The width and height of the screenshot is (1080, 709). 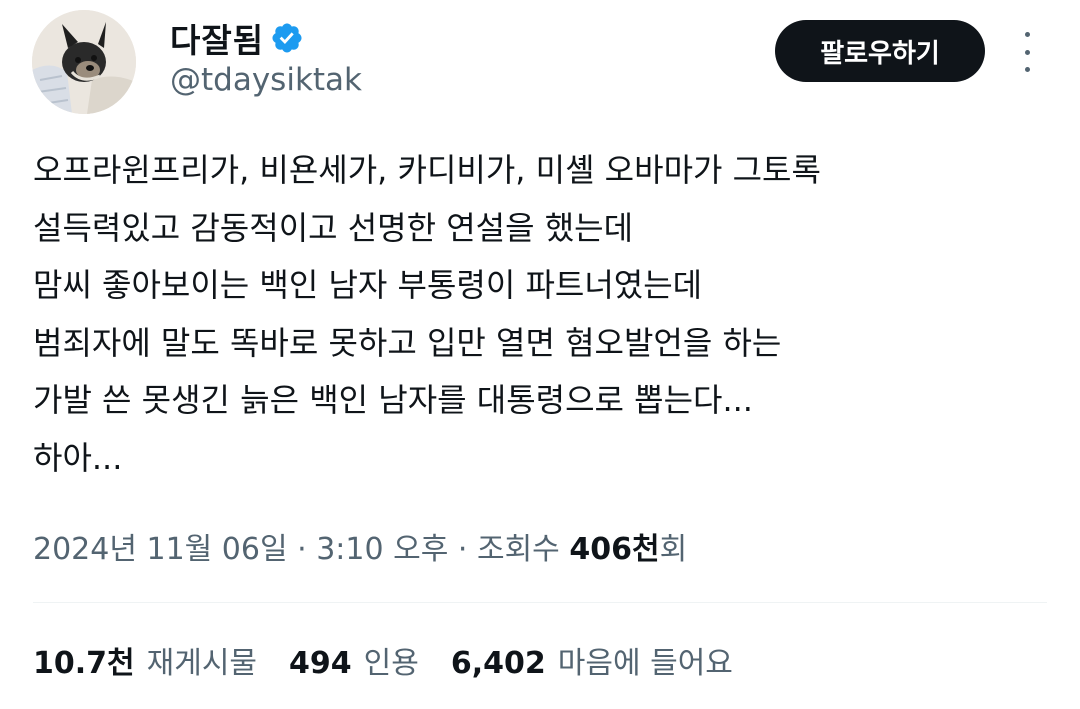 What do you see at coordinates (427, 170) in the screenshot?
I see `tweet-line: 오프라윈프리가, 비욘세가, 카디비가, 미셸 오바마가 그토록` at bounding box center [427, 170].